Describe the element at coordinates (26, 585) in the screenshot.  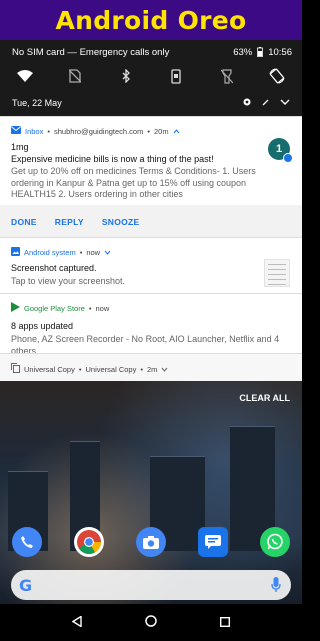
I see `google-g-icon: G` at that location.